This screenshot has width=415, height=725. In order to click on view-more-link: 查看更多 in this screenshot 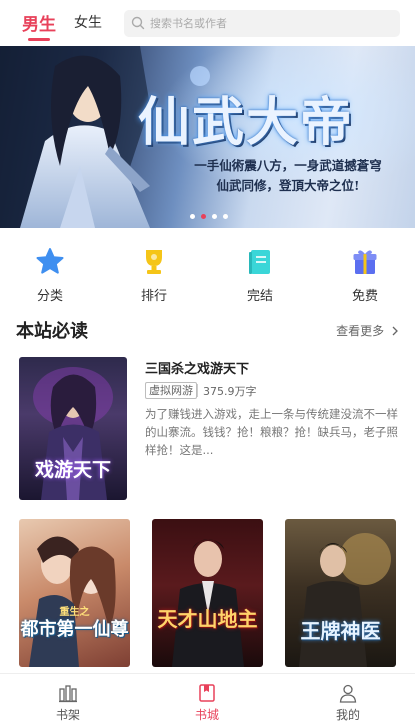, I will do `click(367, 330)`.